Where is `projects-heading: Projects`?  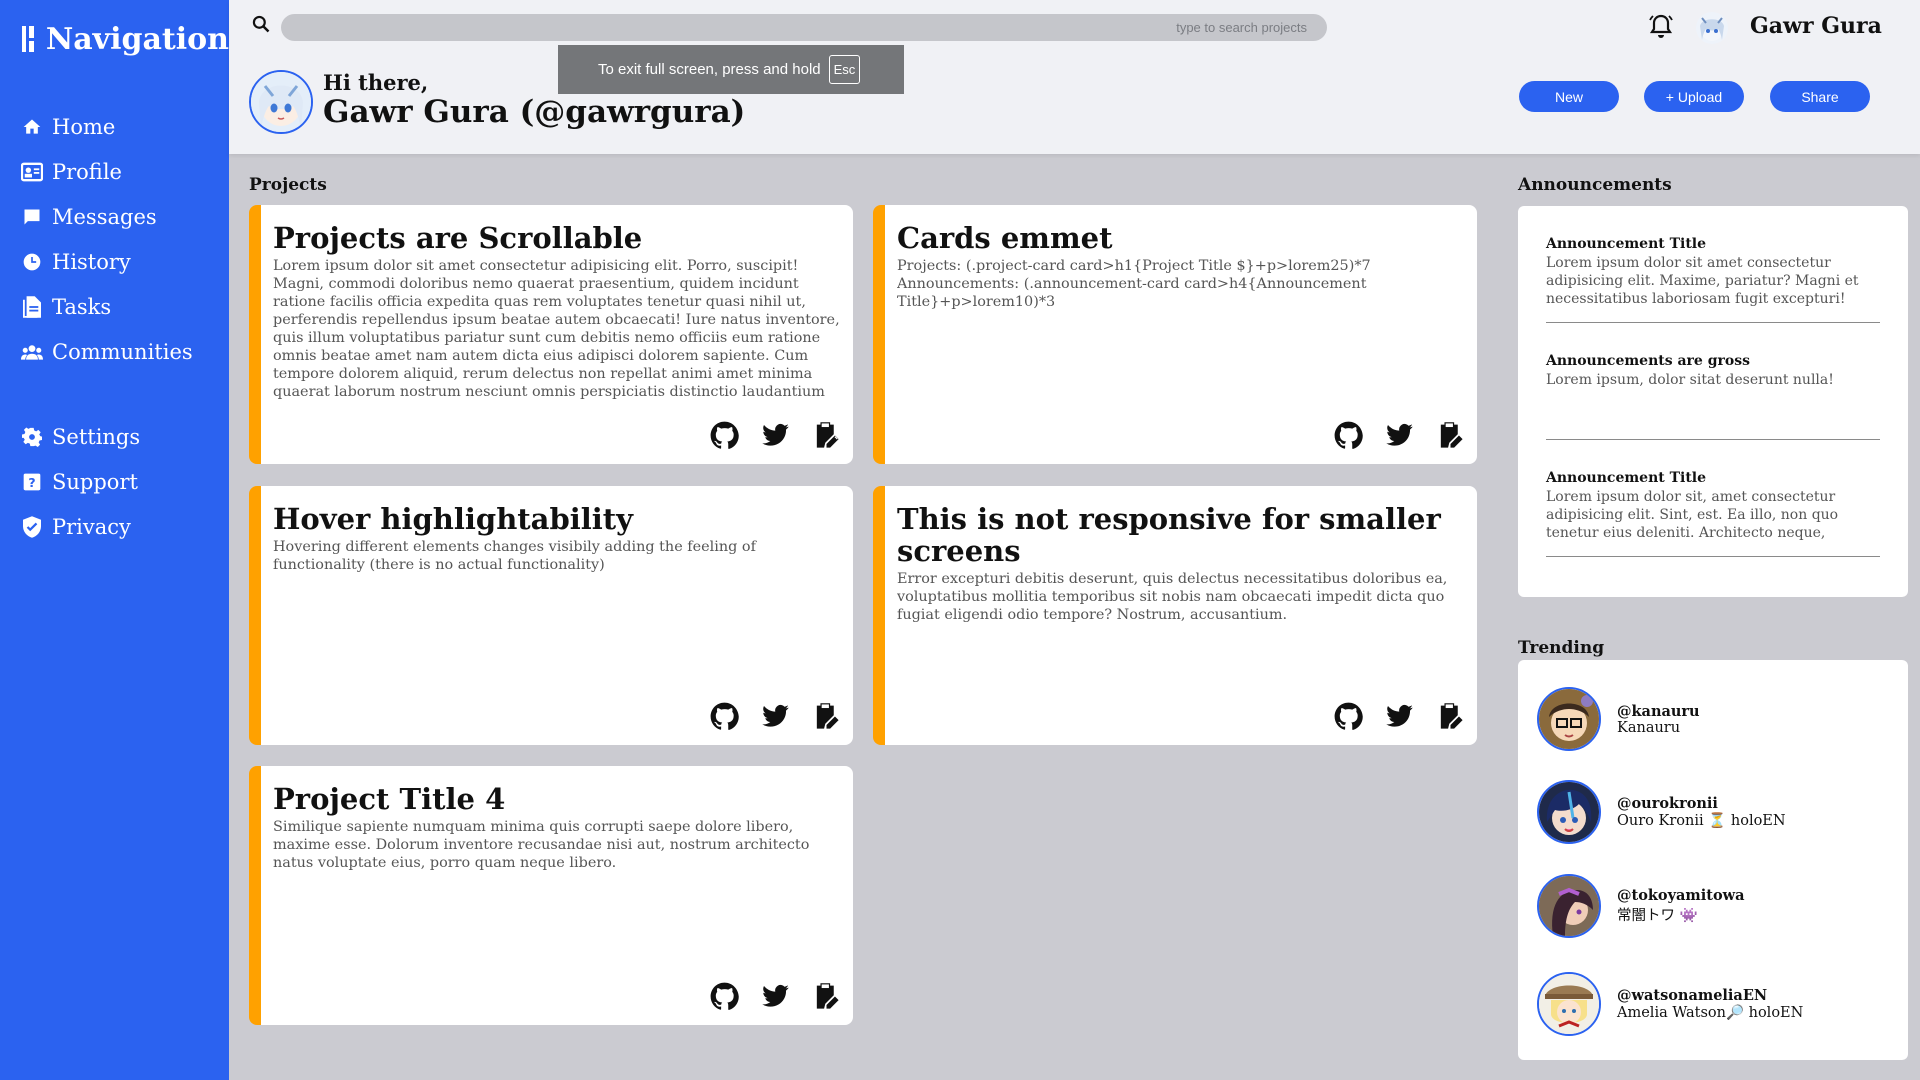
projects-heading: Projects is located at coordinates (288, 185).